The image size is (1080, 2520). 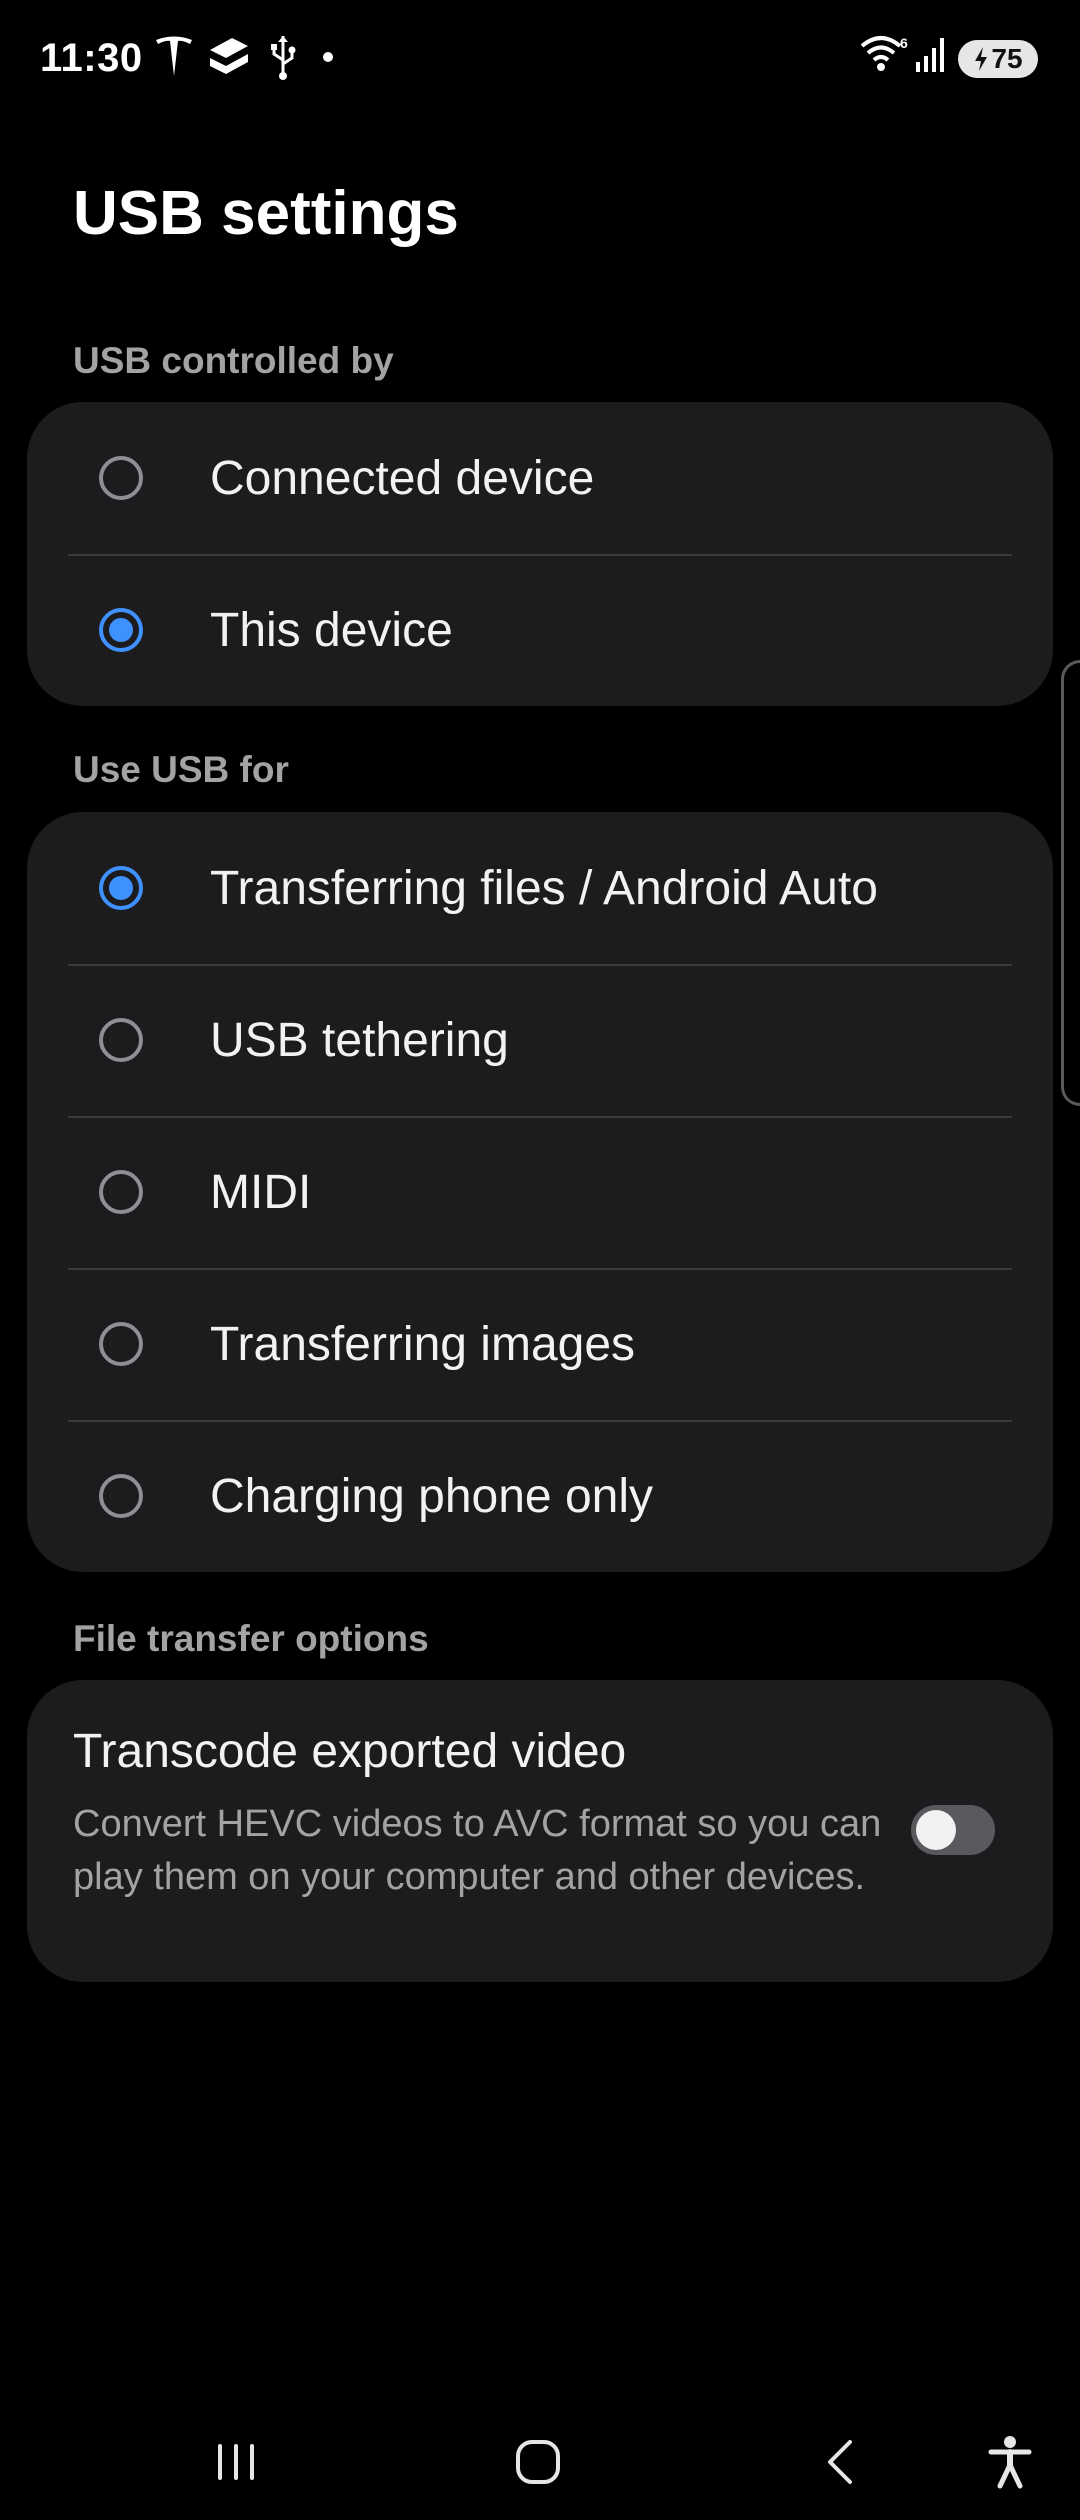 I want to click on tesla-icon, so click(x=174, y=56).